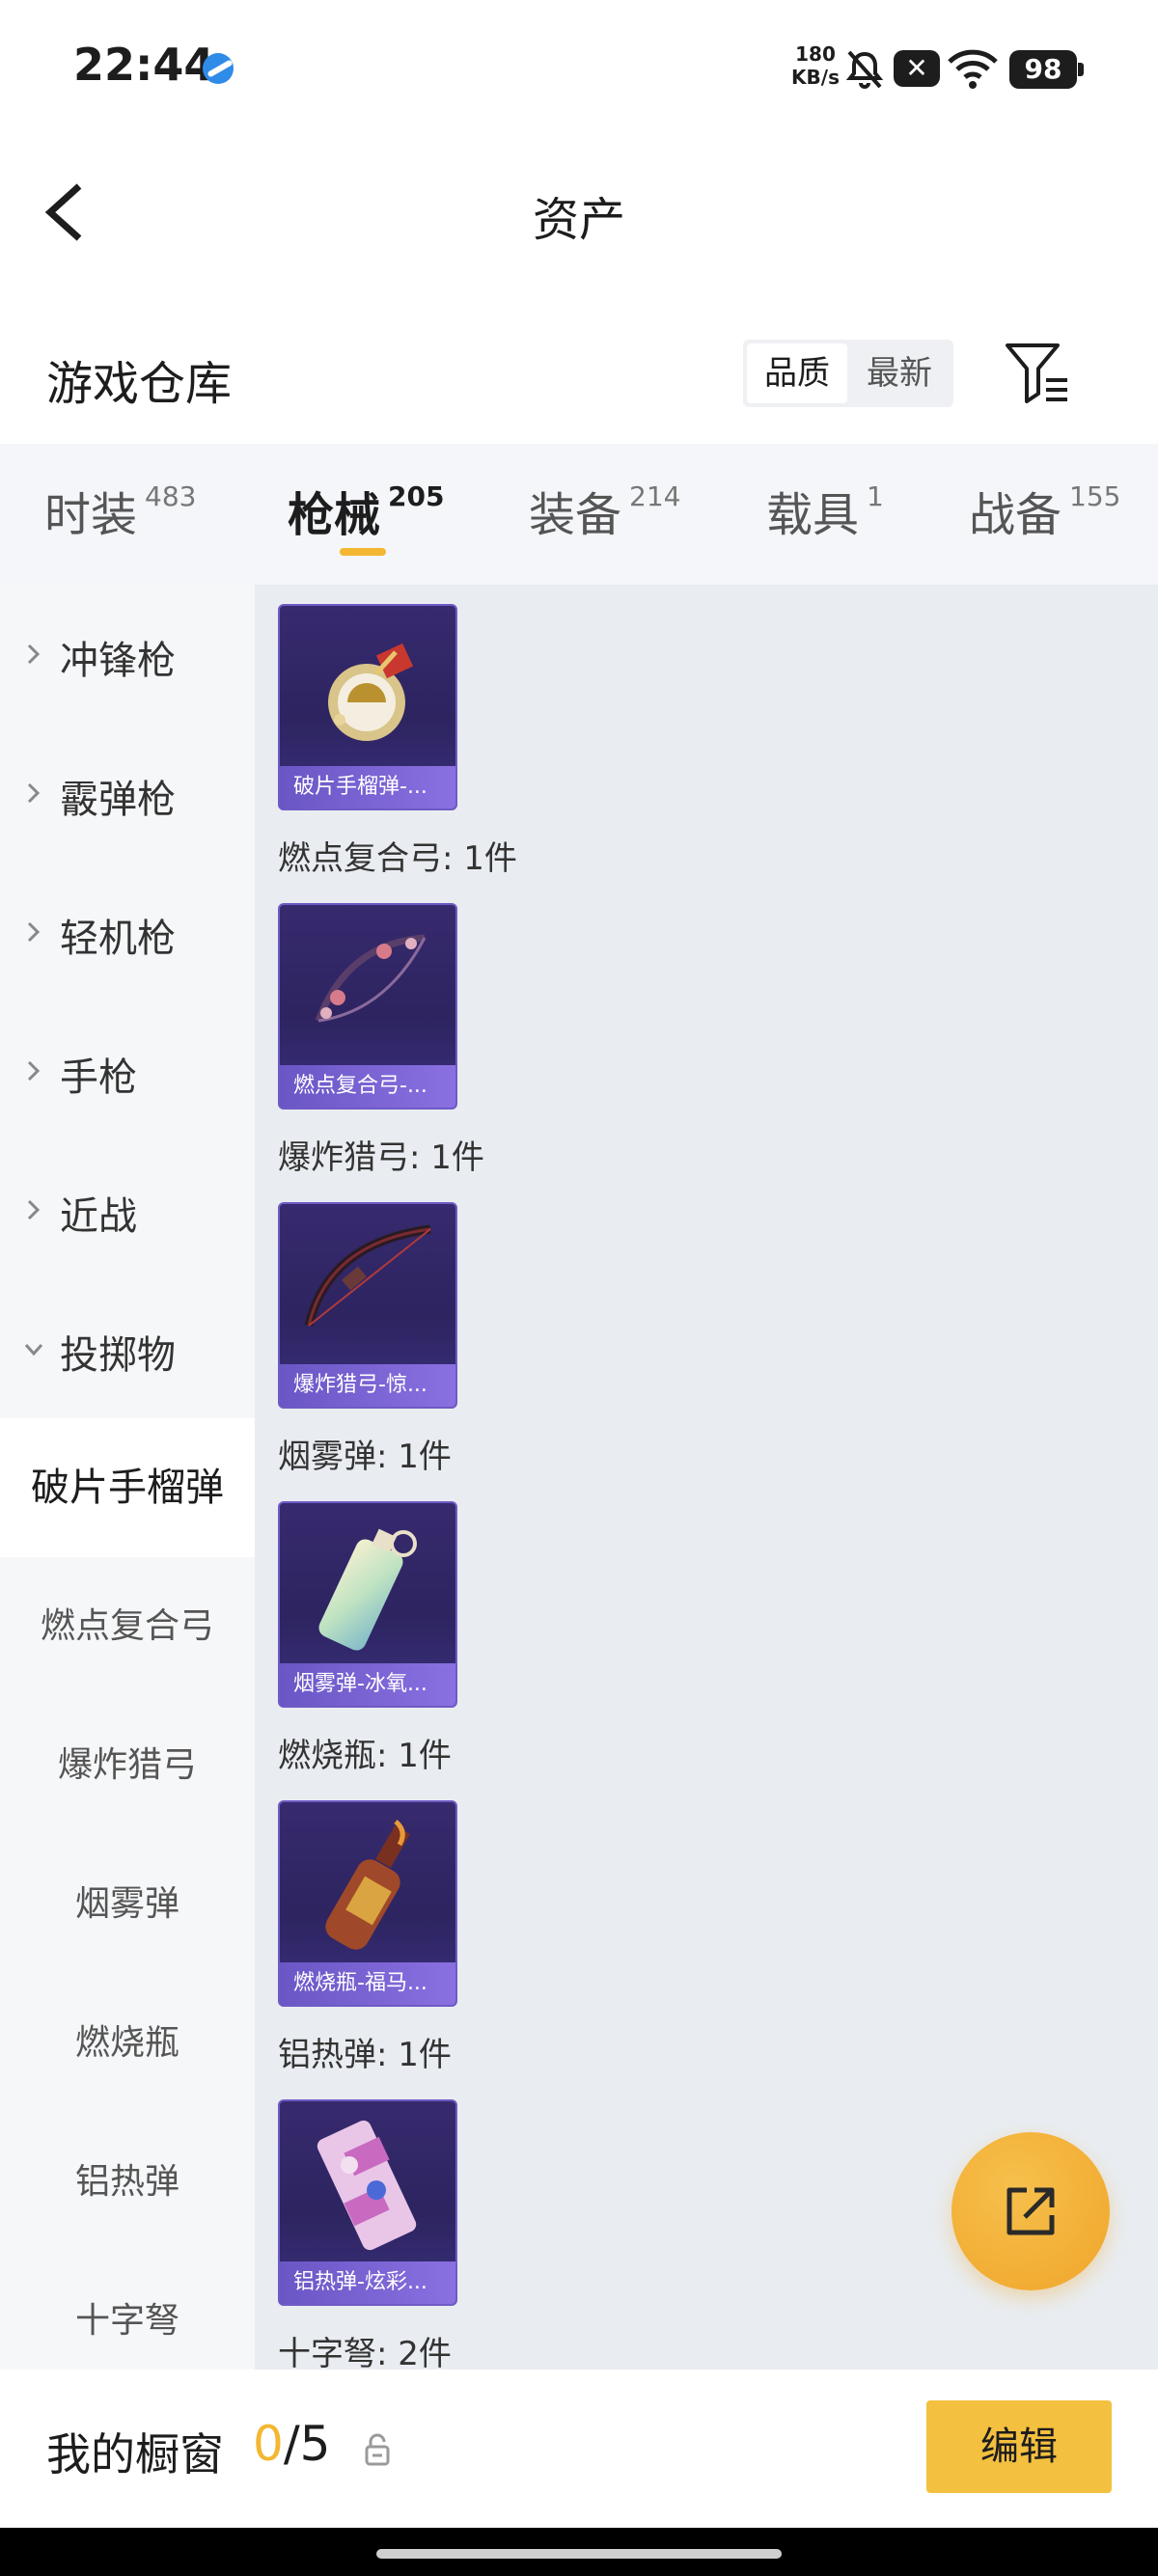 This screenshot has width=1158, height=2576. Describe the element at coordinates (973, 69) in the screenshot. I see `wifi-icon` at that location.